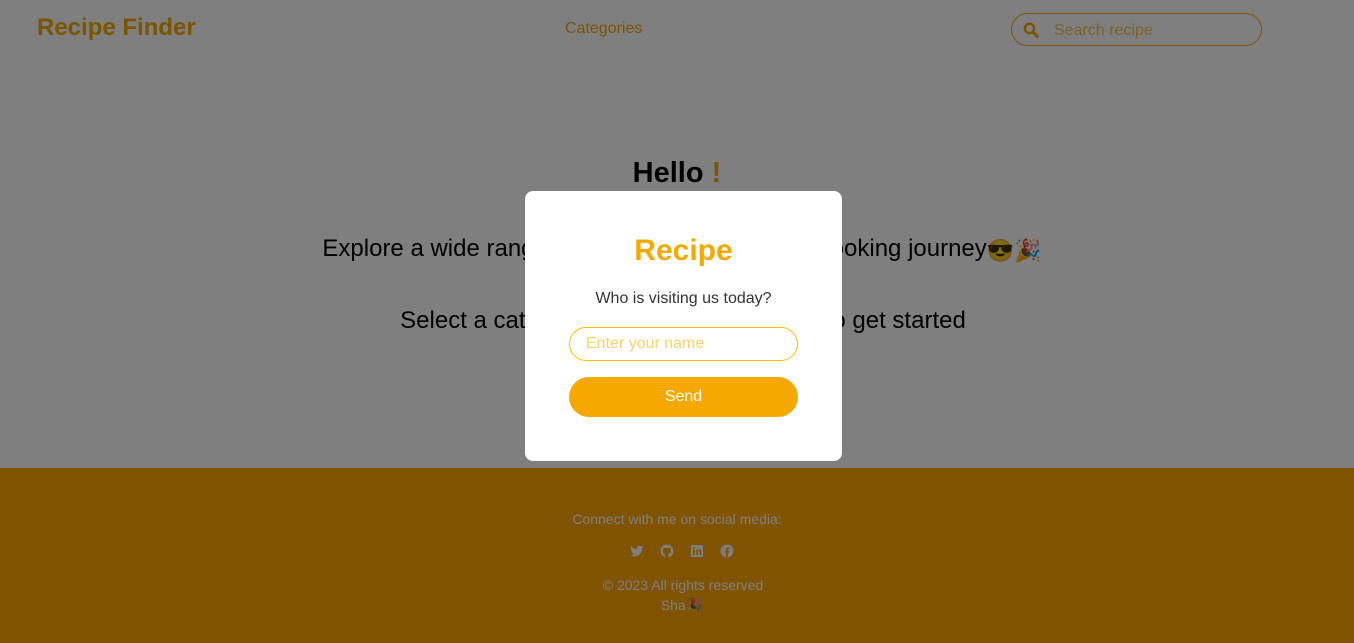  What do you see at coordinates (683, 326) in the screenshot?
I see `name-modal: Recipe Who is visiting us today? Send` at bounding box center [683, 326].